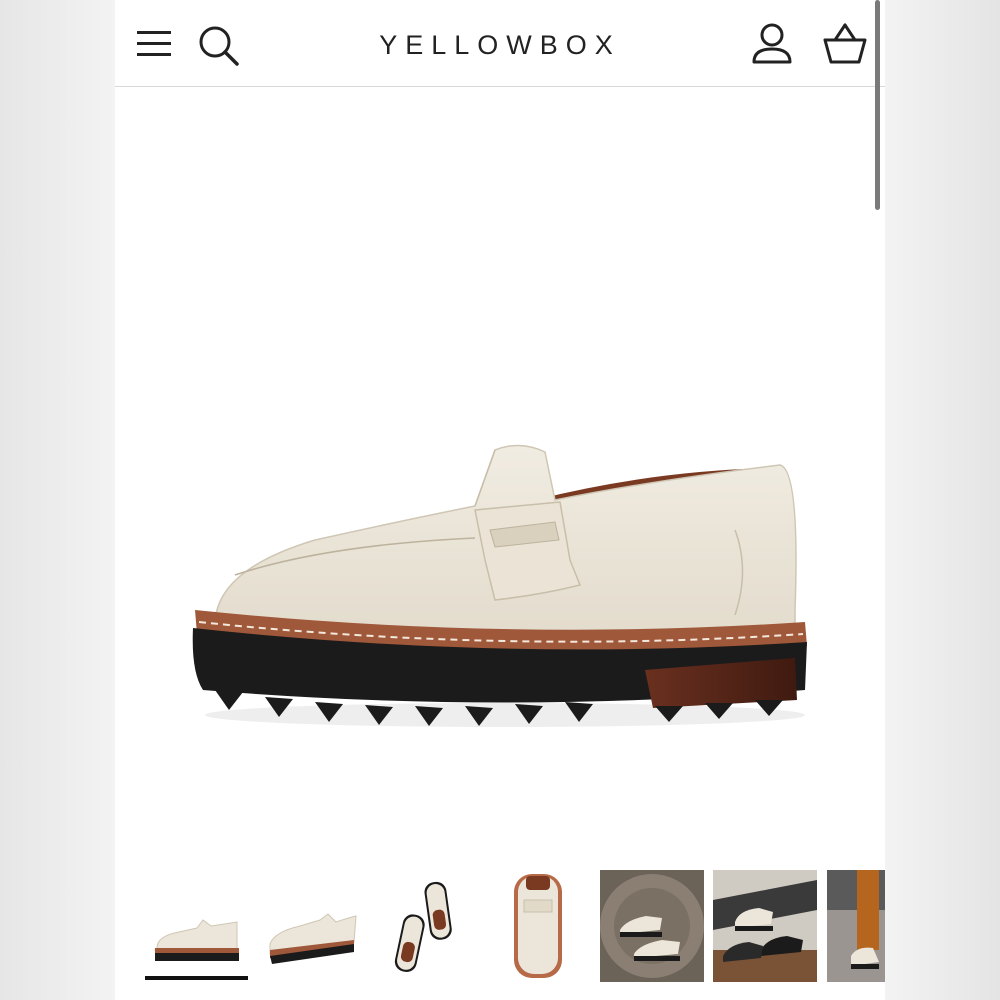 The height and width of the screenshot is (1000, 1000). I want to click on background-right, so click(942, 500).